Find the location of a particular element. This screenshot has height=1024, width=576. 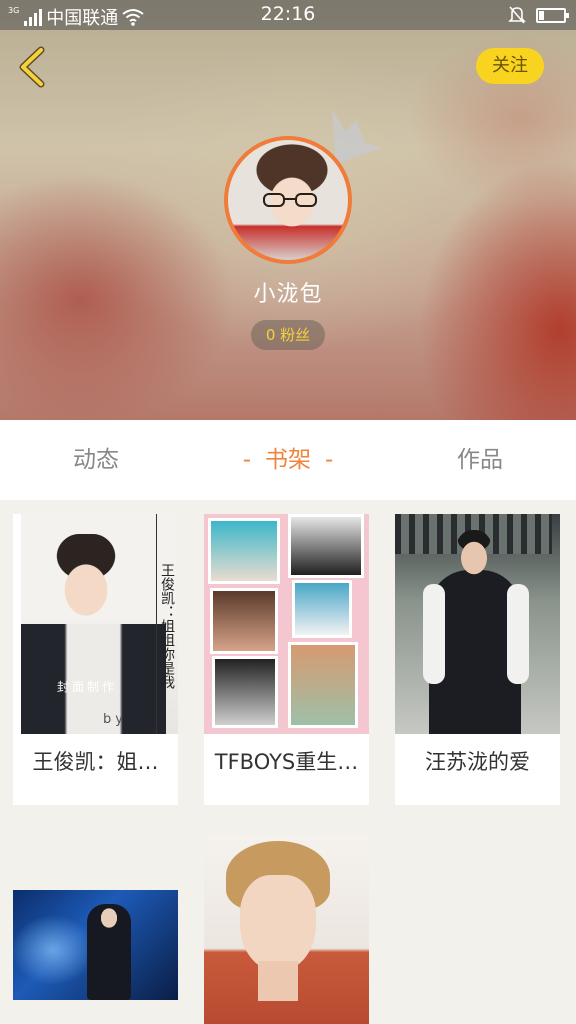

tab-label: 书架 is located at coordinates (288, 460).